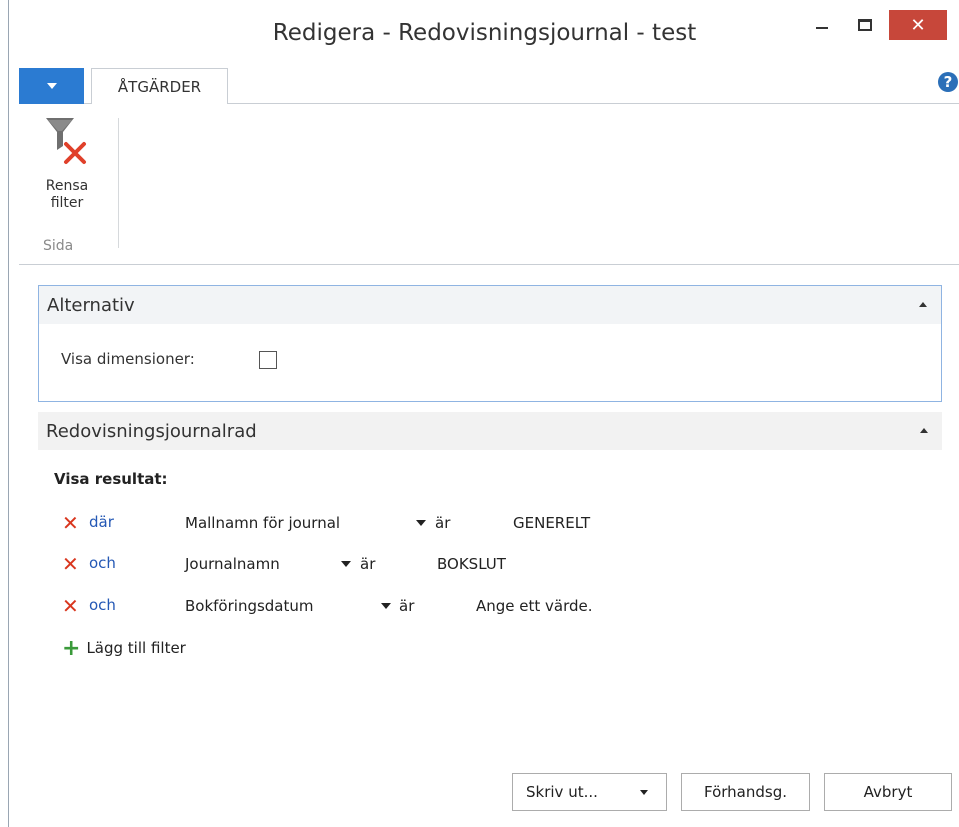 The width and height of the screenshot is (959, 827). What do you see at coordinates (745, 792) in the screenshot?
I see `preview-button: Förhandsg.` at bounding box center [745, 792].